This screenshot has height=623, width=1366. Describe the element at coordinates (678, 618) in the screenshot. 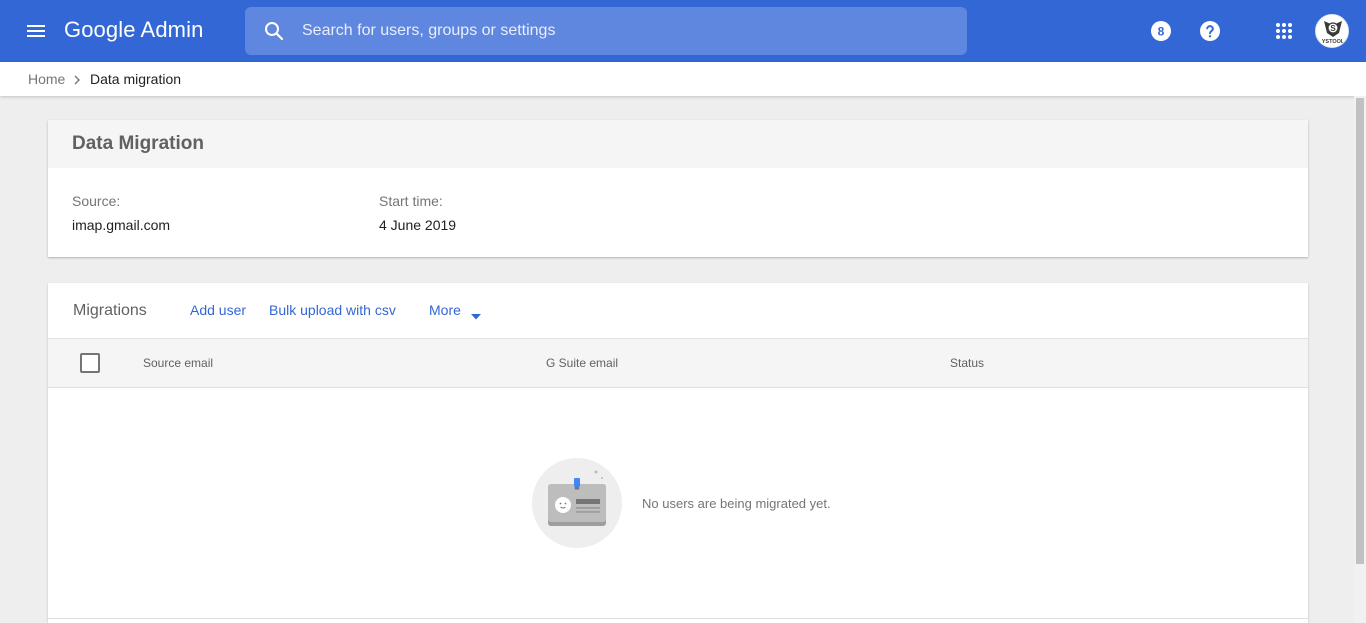

I see `divider` at that location.